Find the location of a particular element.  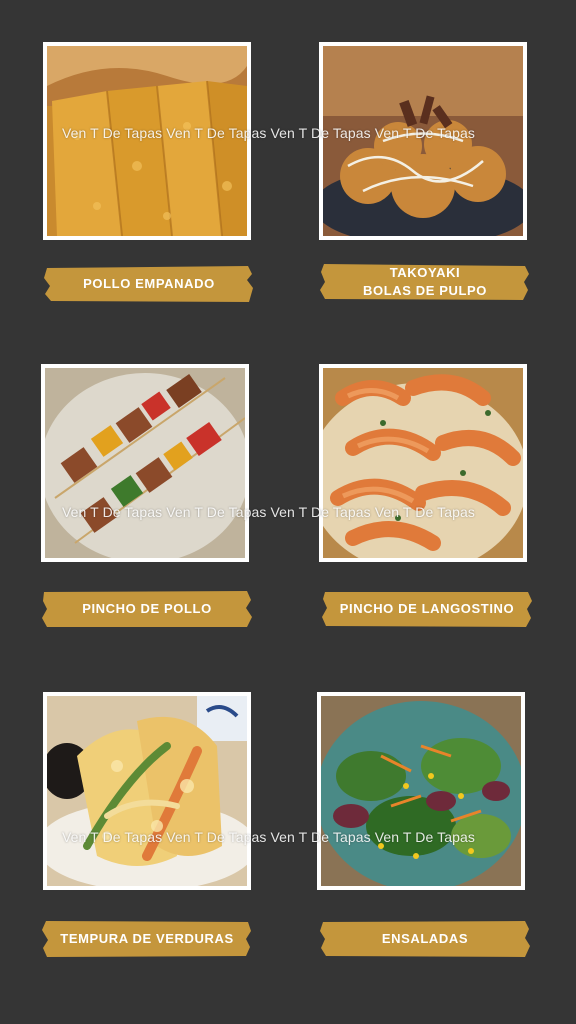

label-pollo-empanado: POLLO EMPANADO is located at coordinates (149, 284).